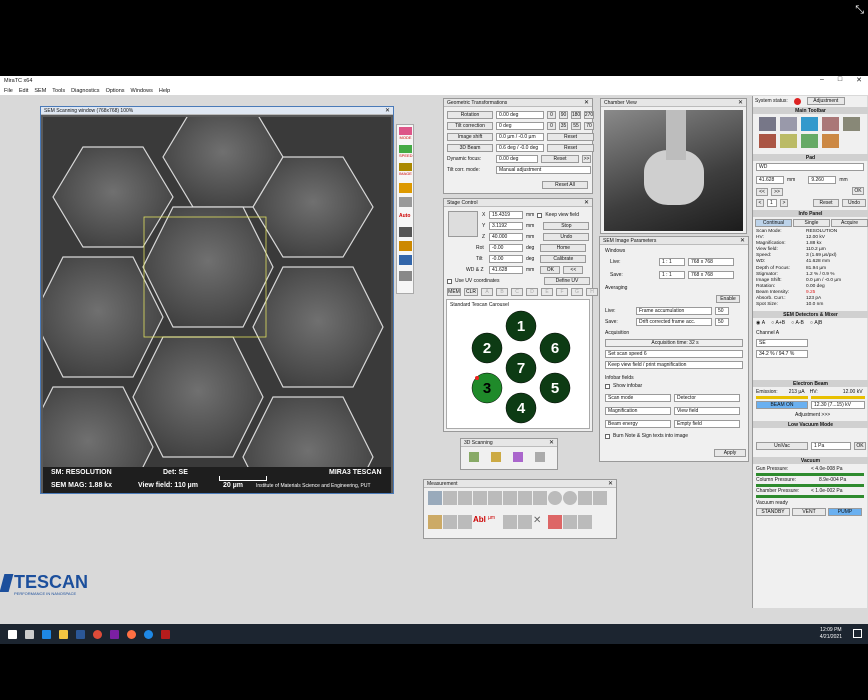 Image resolution: width=868 pixels, height=700 pixels. I want to click on tilt-correction-button: Tilt correction, so click(470, 126).